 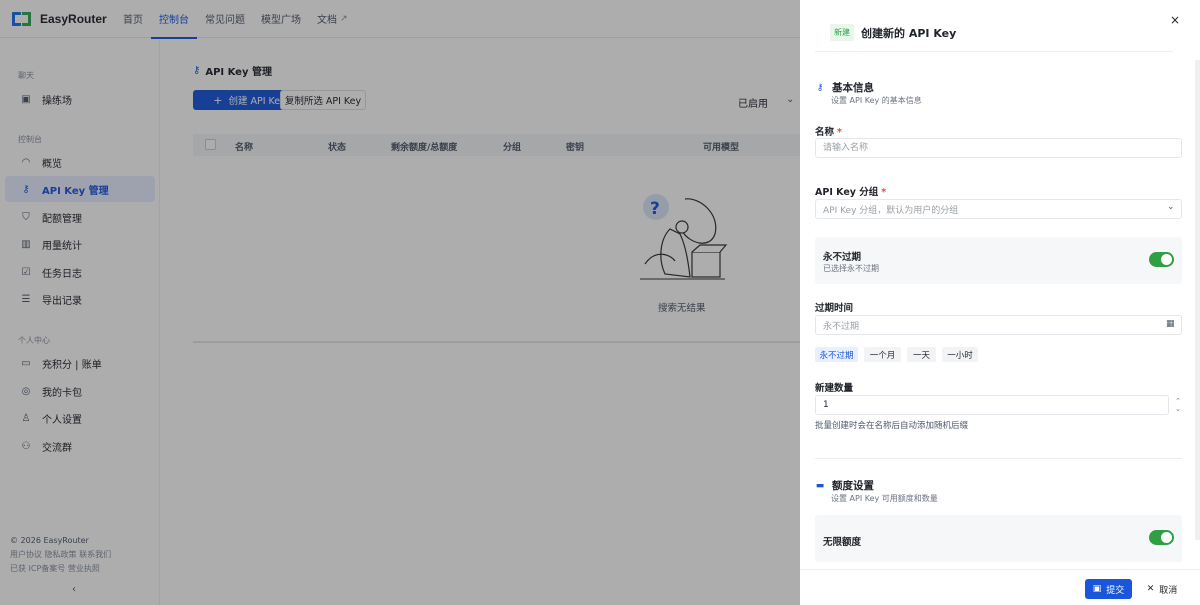 I want to click on save-icon: ▣, so click(x=1097, y=589).